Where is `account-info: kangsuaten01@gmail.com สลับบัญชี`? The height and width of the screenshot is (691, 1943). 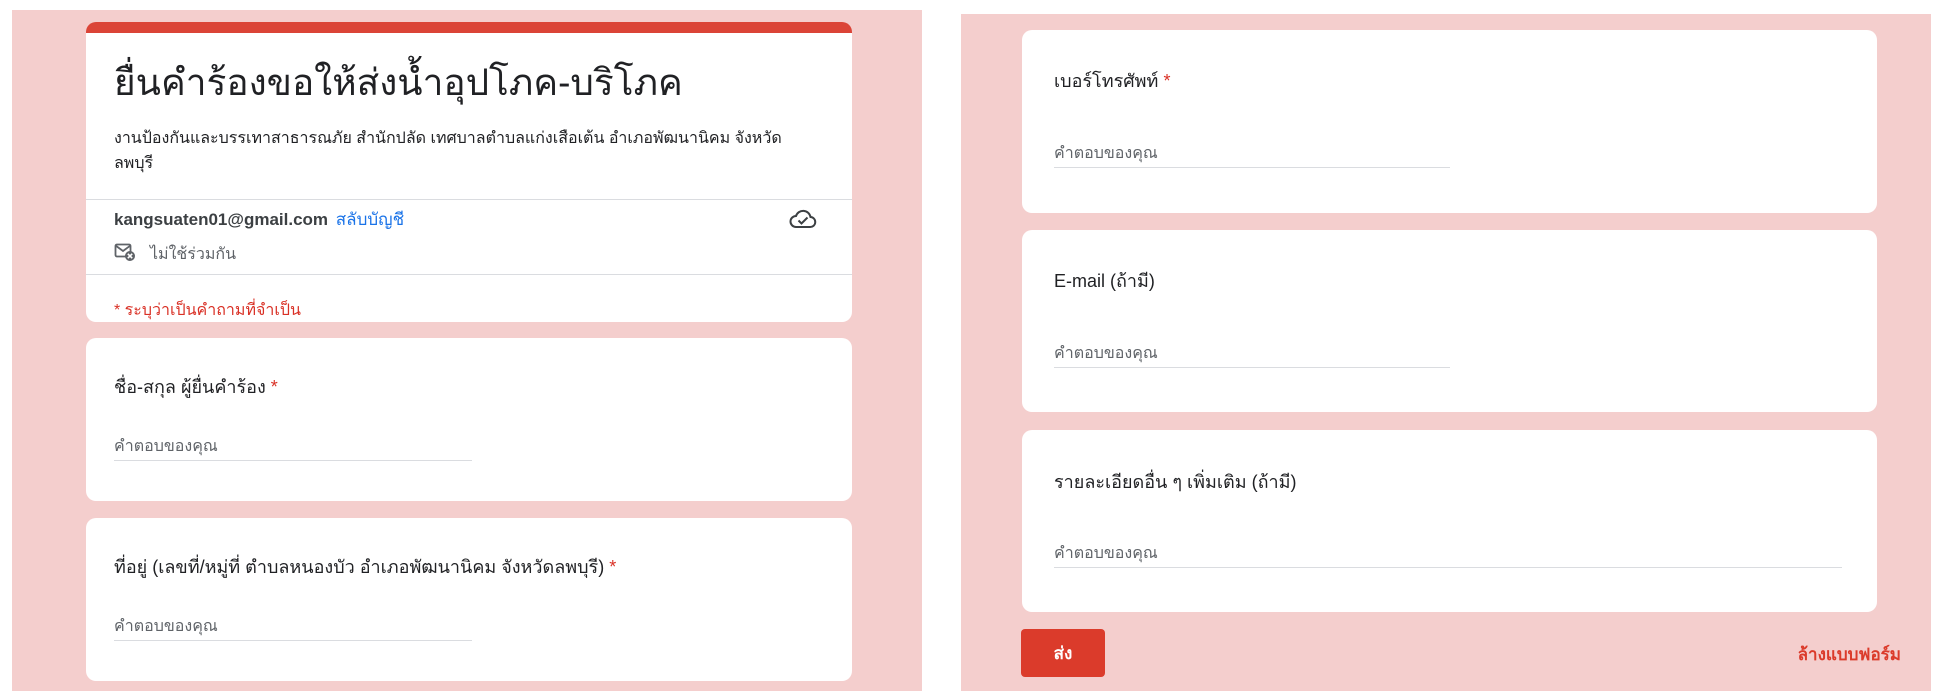 account-info: kangsuaten01@gmail.com สลับบัญชี is located at coordinates (259, 219).